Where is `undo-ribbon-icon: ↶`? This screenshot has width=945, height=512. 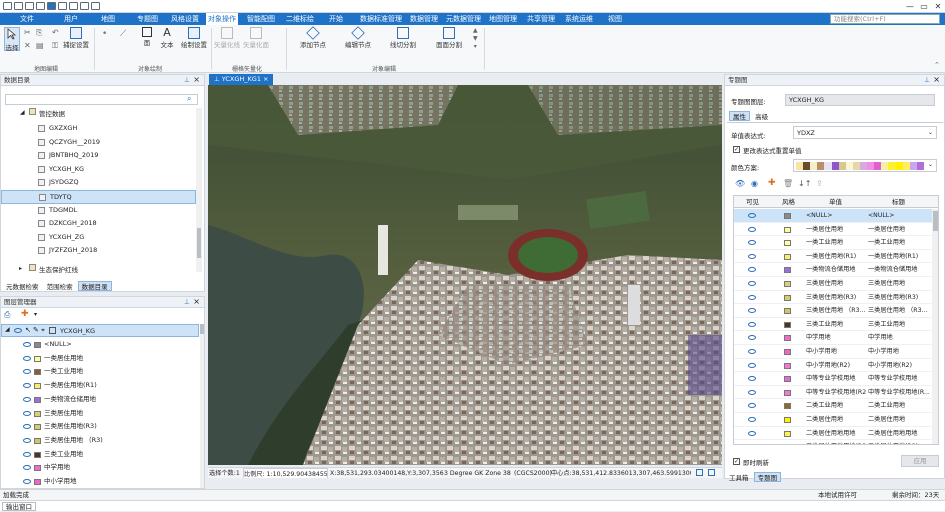 undo-ribbon-icon: ↶ is located at coordinates (55, 32).